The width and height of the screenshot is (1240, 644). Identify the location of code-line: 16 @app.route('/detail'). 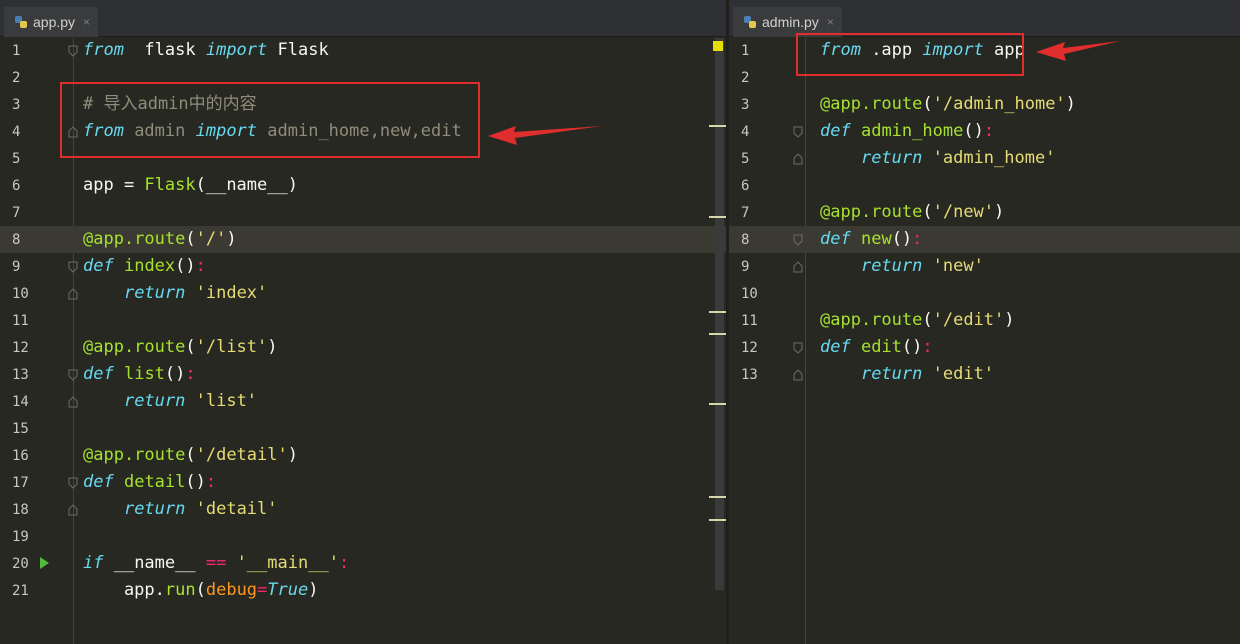
(363, 455).